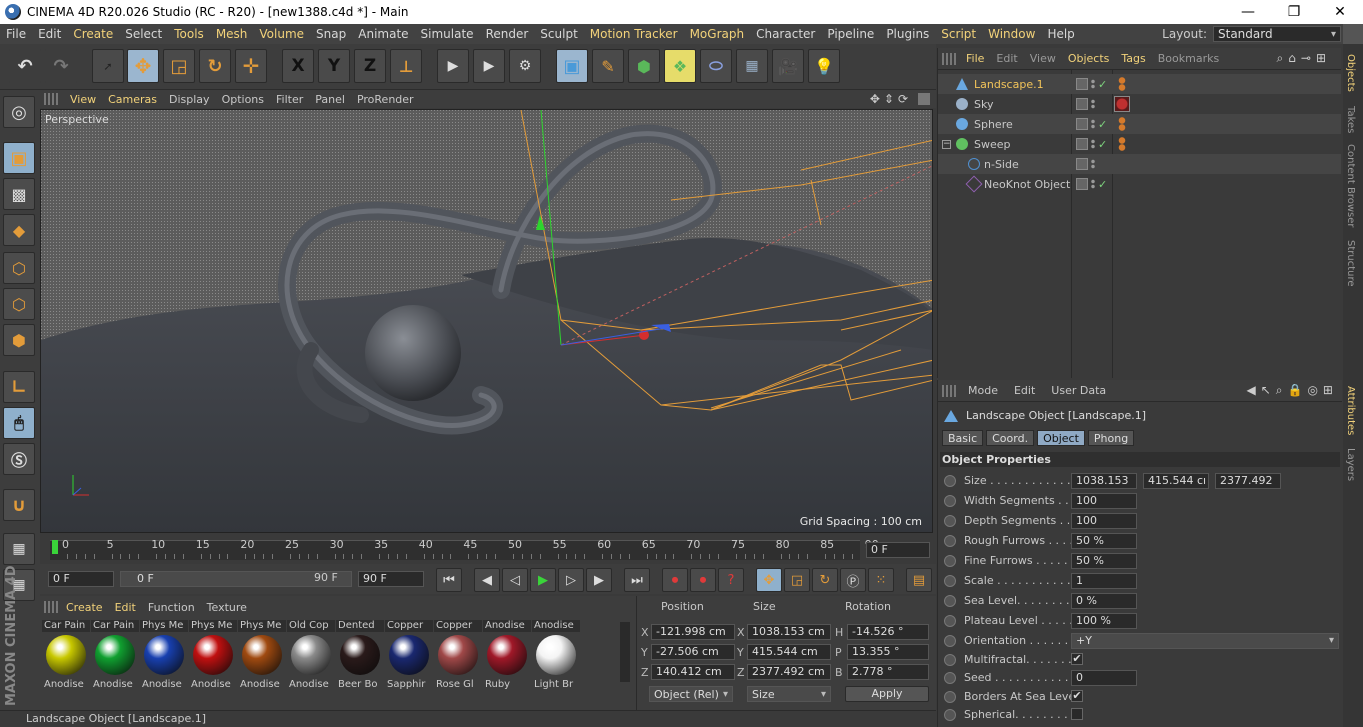  What do you see at coordinates (1011, 34) in the screenshot?
I see `menu-window: Window` at bounding box center [1011, 34].